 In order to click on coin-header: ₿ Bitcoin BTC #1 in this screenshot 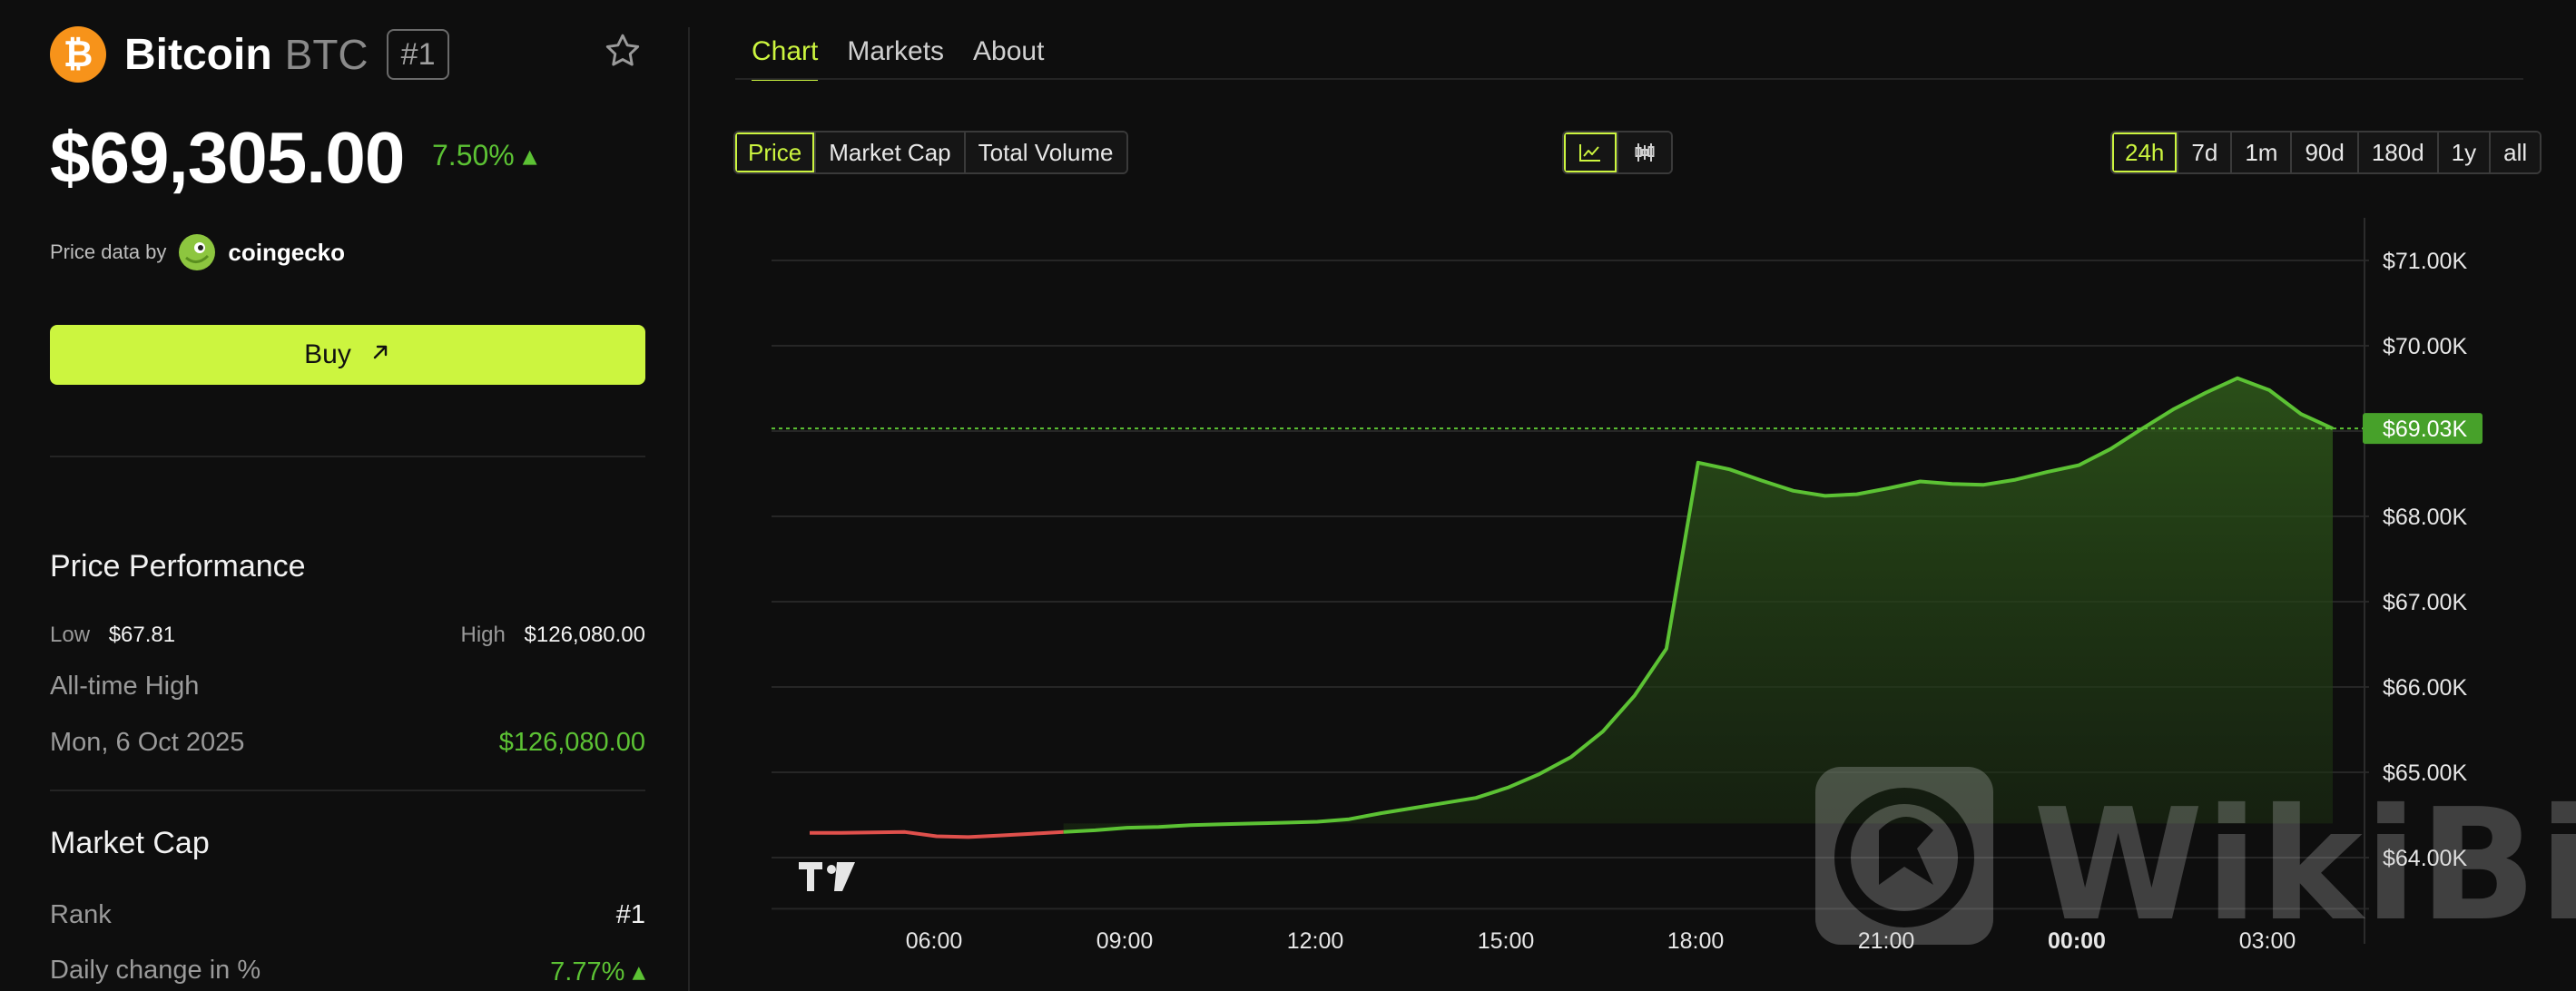, I will do `click(250, 54)`.